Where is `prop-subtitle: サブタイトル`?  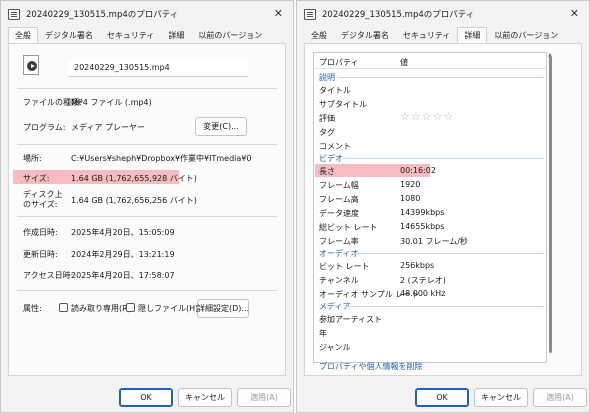 prop-subtitle: サブタイトル is located at coordinates (343, 104).